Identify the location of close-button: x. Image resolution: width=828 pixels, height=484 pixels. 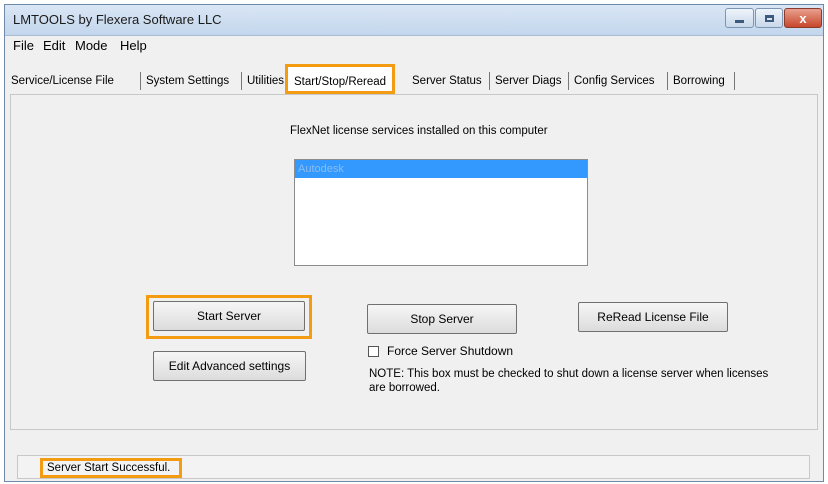
(803, 18).